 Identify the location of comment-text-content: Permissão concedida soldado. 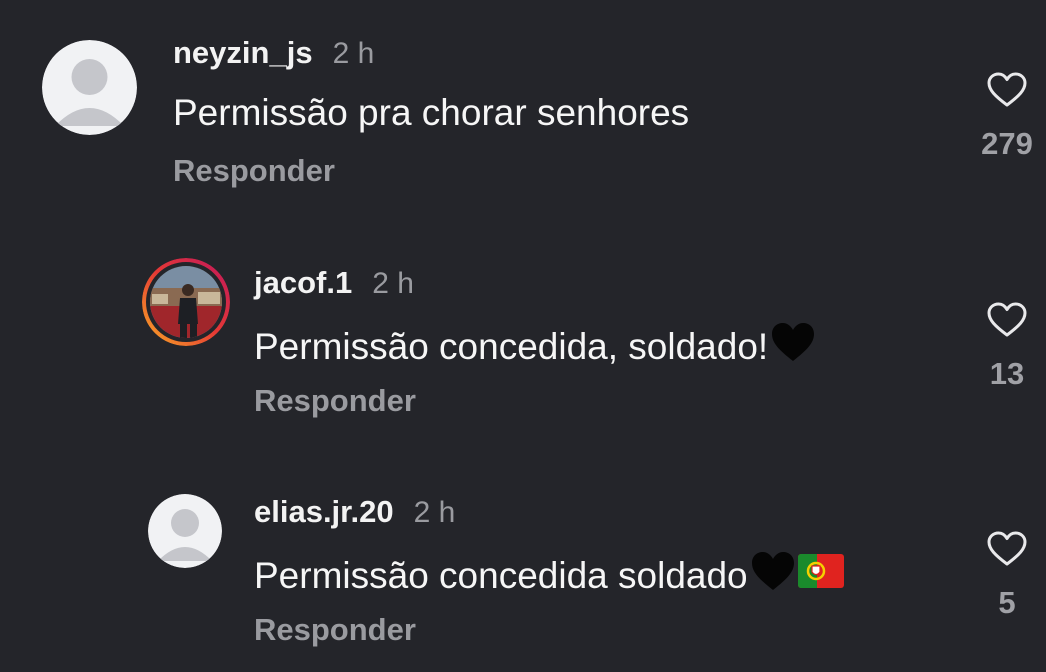
(501, 575).